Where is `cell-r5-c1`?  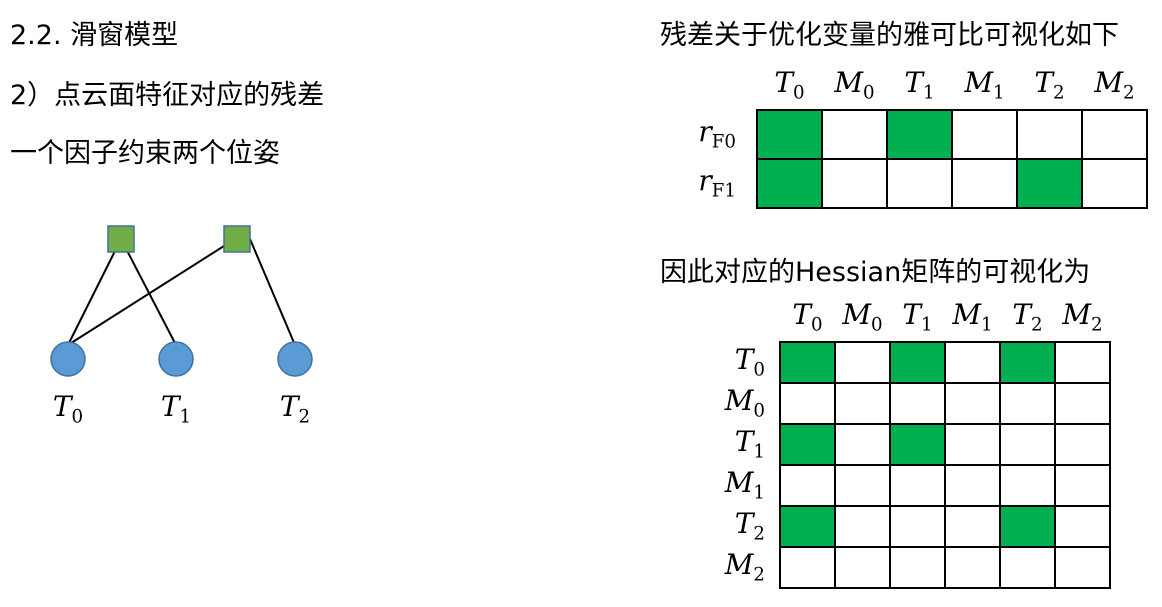
cell-r5-c1 is located at coordinates (862, 567).